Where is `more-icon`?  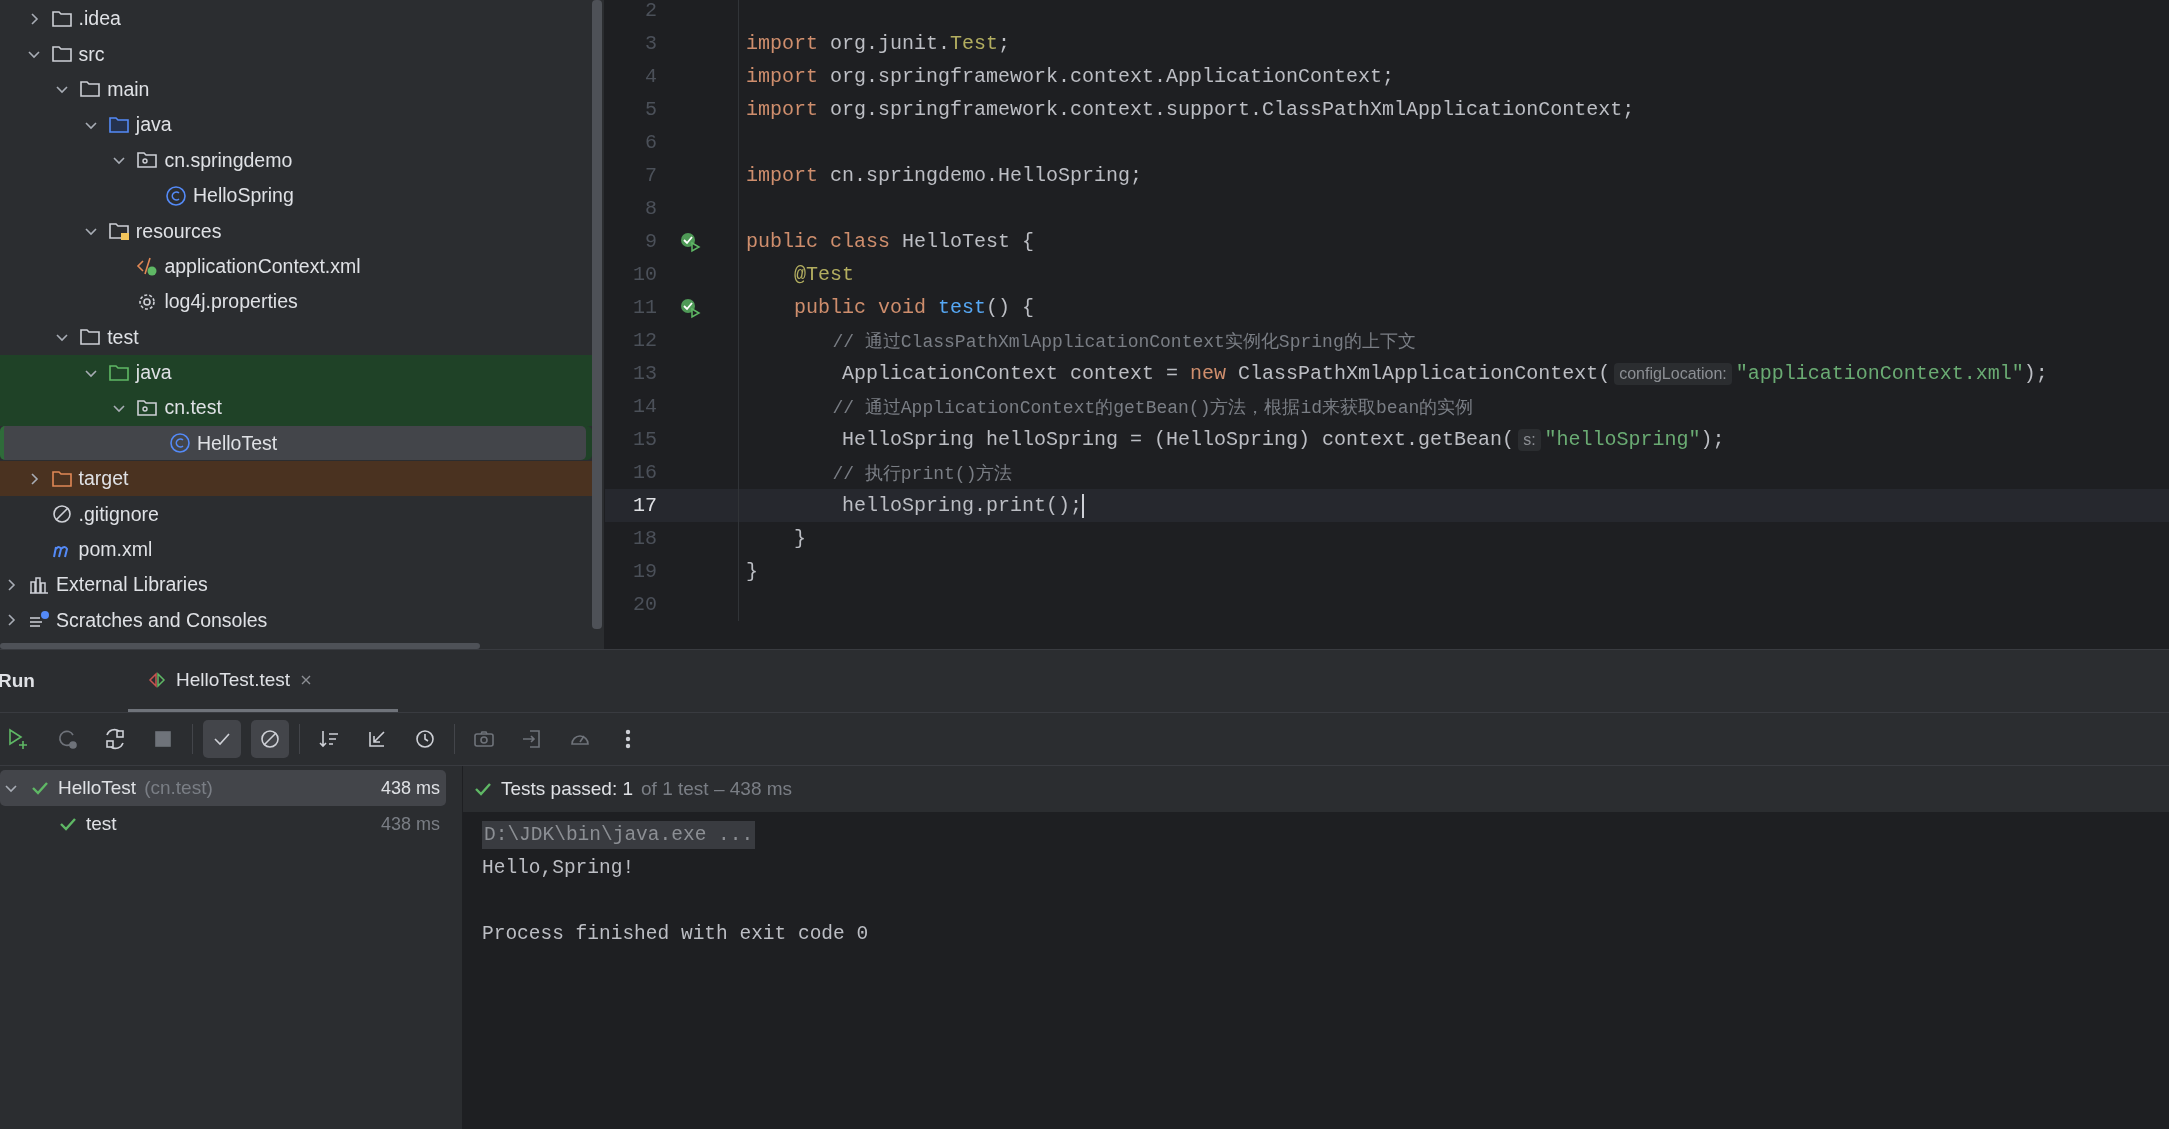 more-icon is located at coordinates (628, 739).